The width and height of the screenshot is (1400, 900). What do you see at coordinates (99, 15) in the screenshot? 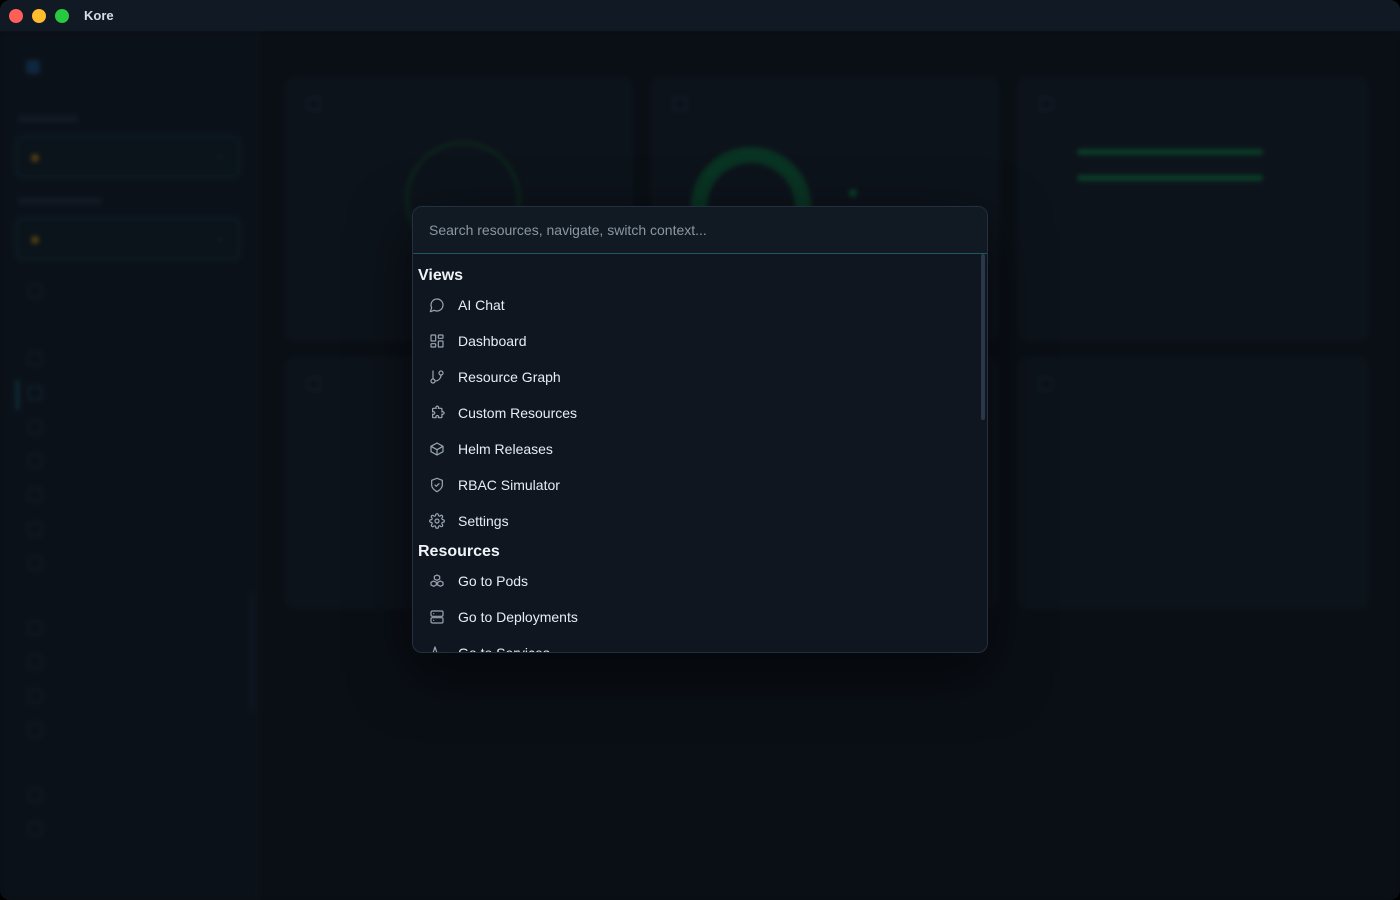
I see `window-title: Kore` at bounding box center [99, 15].